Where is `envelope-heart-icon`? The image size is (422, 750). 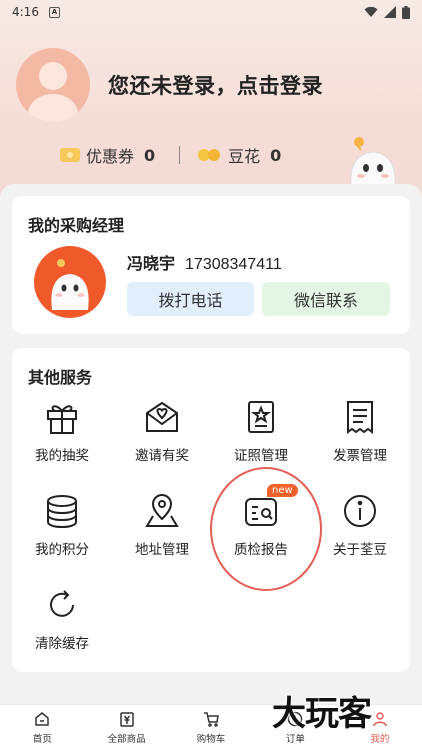
envelope-heart-icon is located at coordinates (162, 416).